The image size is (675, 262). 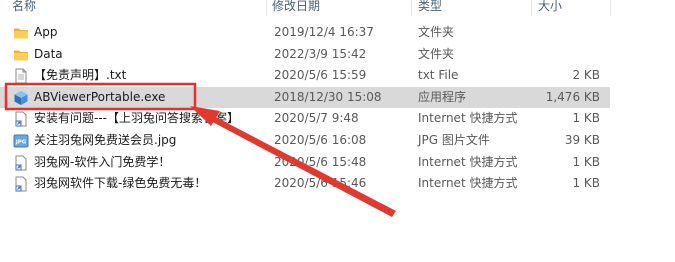 What do you see at coordinates (550, 8) in the screenshot?
I see `column-header-size: 大小` at bounding box center [550, 8].